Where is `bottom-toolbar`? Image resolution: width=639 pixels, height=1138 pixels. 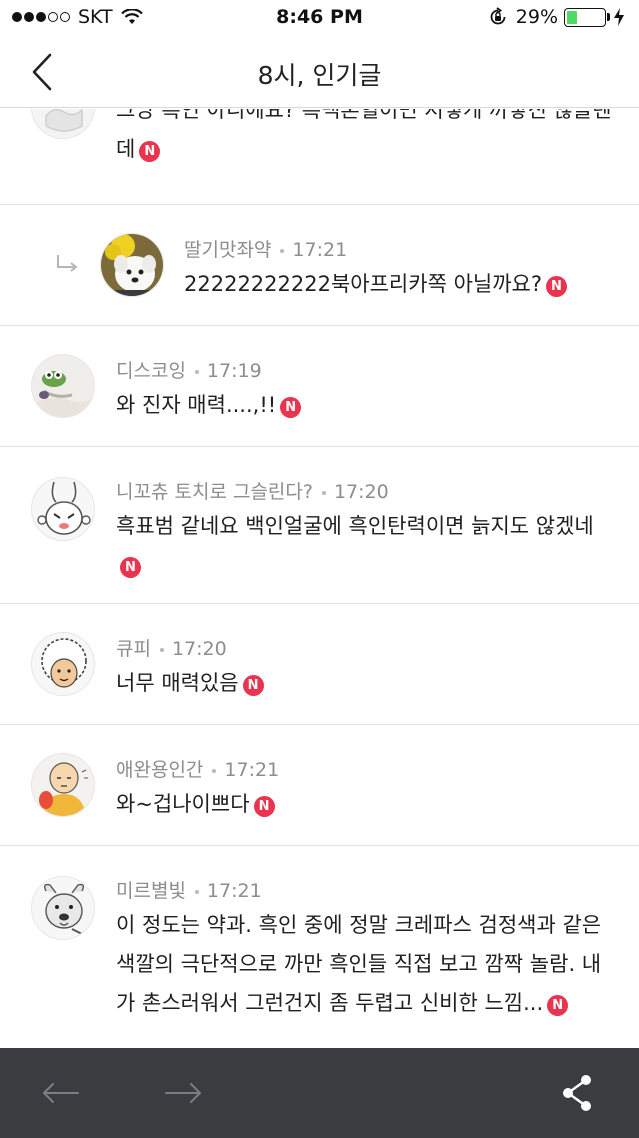 bottom-toolbar is located at coordinates (319, 1093).